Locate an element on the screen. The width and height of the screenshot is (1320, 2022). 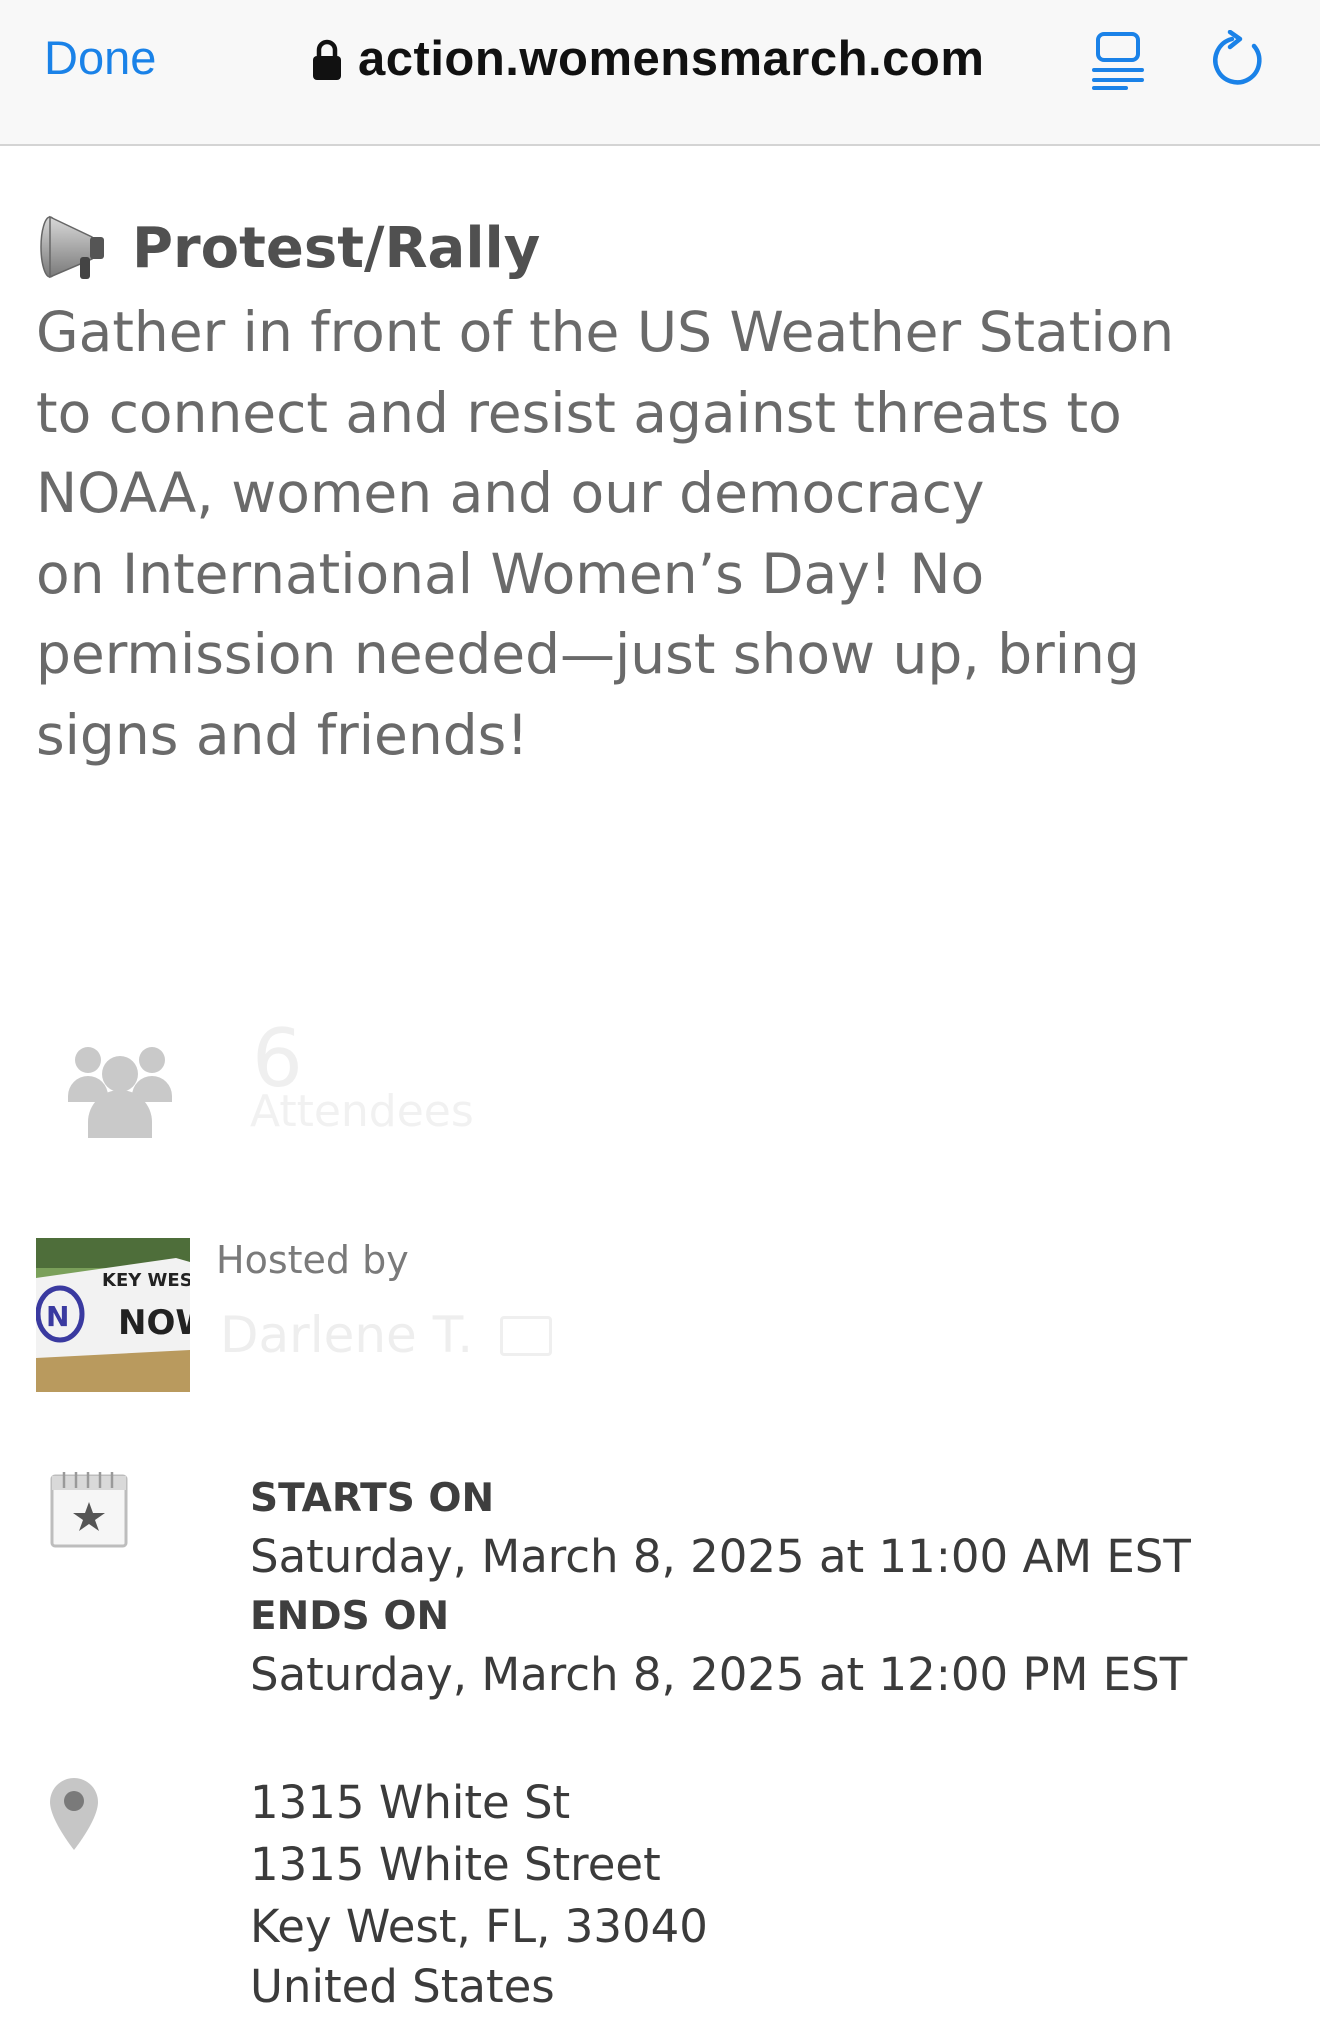
ends-on-value: Saturday, March 8, 2025 at 12:00 PM EST is located at coordinates (719, 1674).